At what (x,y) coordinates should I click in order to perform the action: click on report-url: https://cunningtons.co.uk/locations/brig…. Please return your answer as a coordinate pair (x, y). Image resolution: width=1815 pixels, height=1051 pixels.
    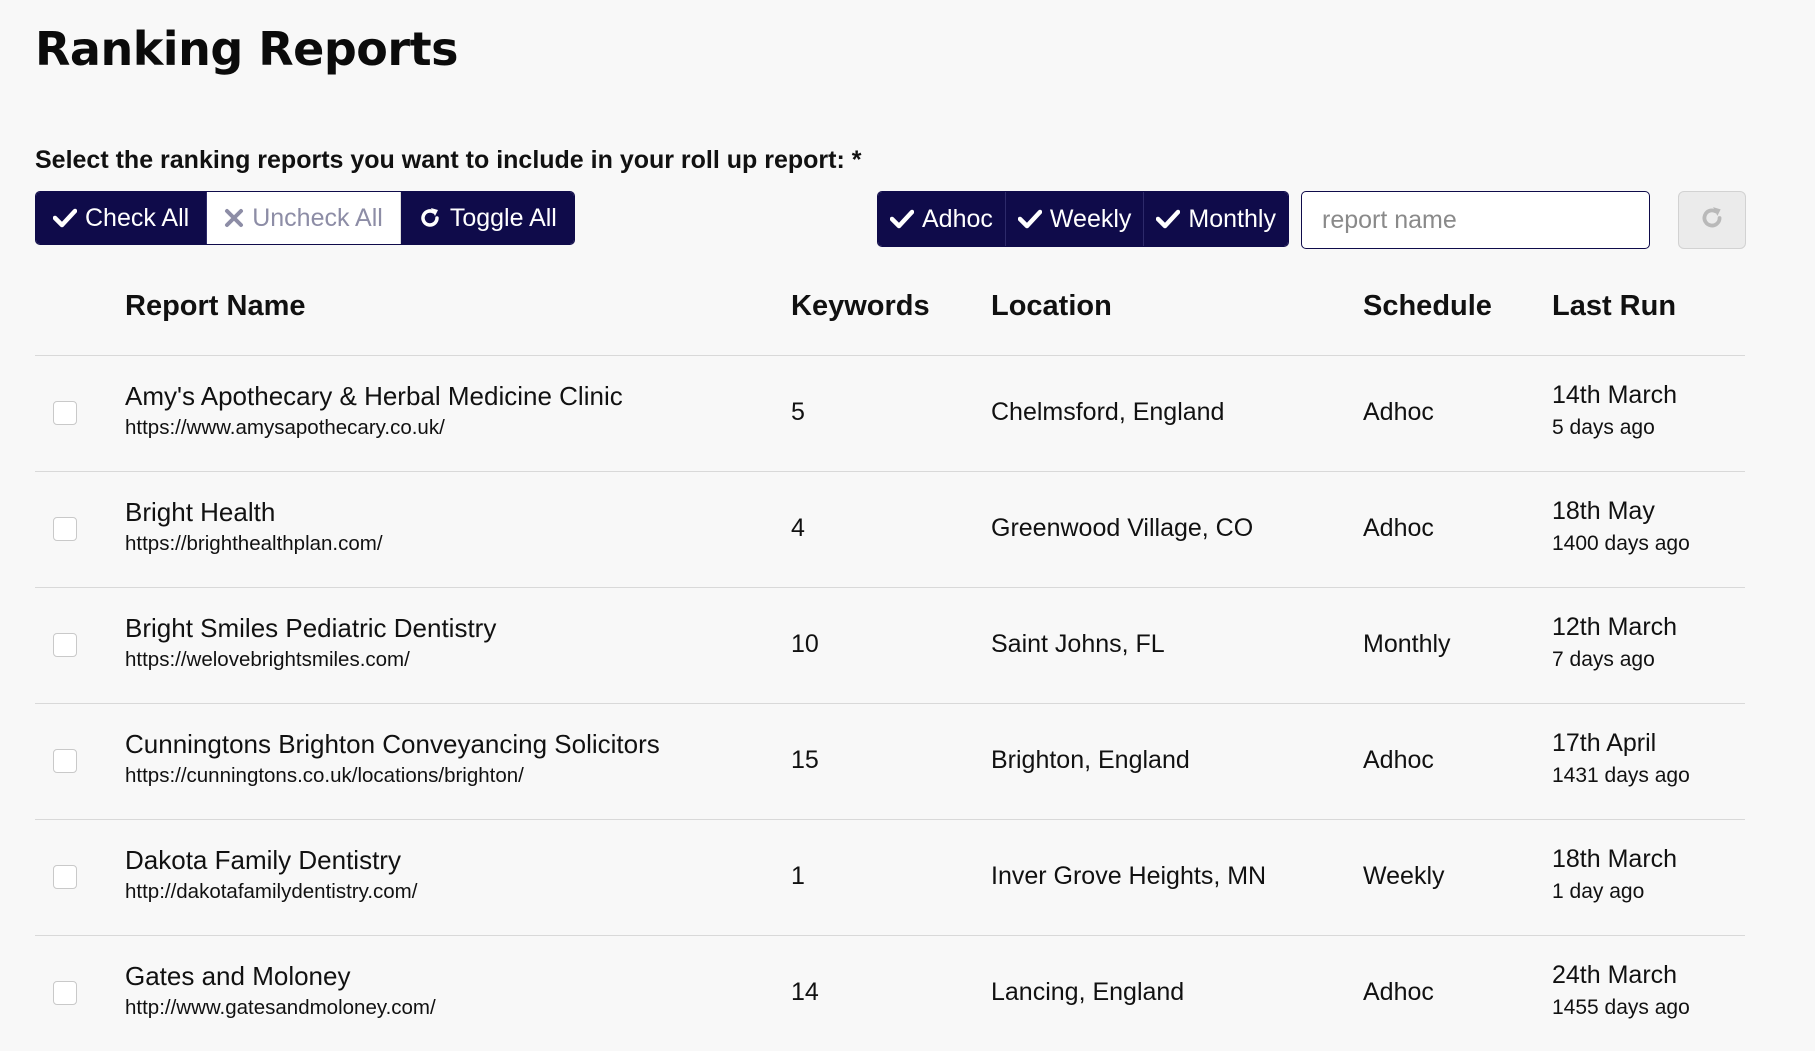
    Looking at the image, I should click on (324, 775).